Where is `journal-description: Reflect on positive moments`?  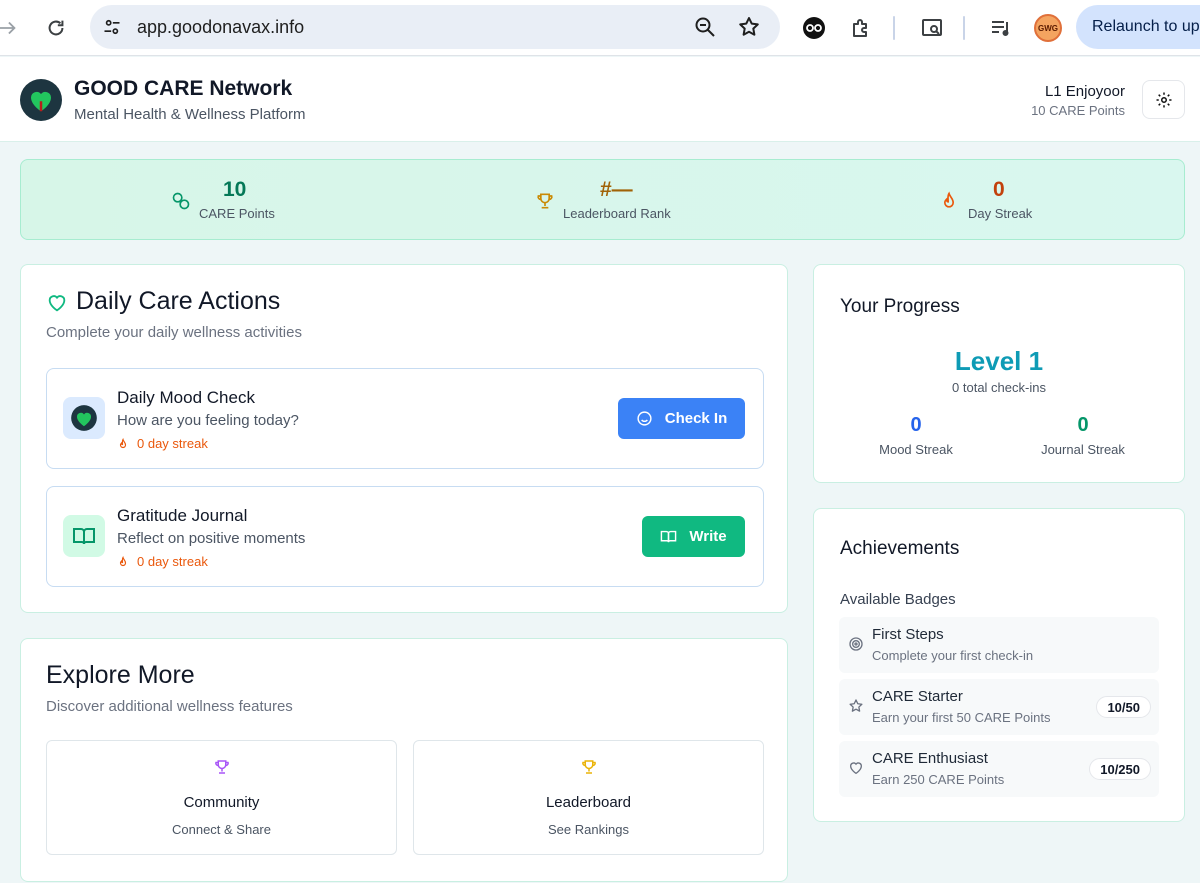 journal-description: Reflect on positive moments is located at coordinates (211, 538).